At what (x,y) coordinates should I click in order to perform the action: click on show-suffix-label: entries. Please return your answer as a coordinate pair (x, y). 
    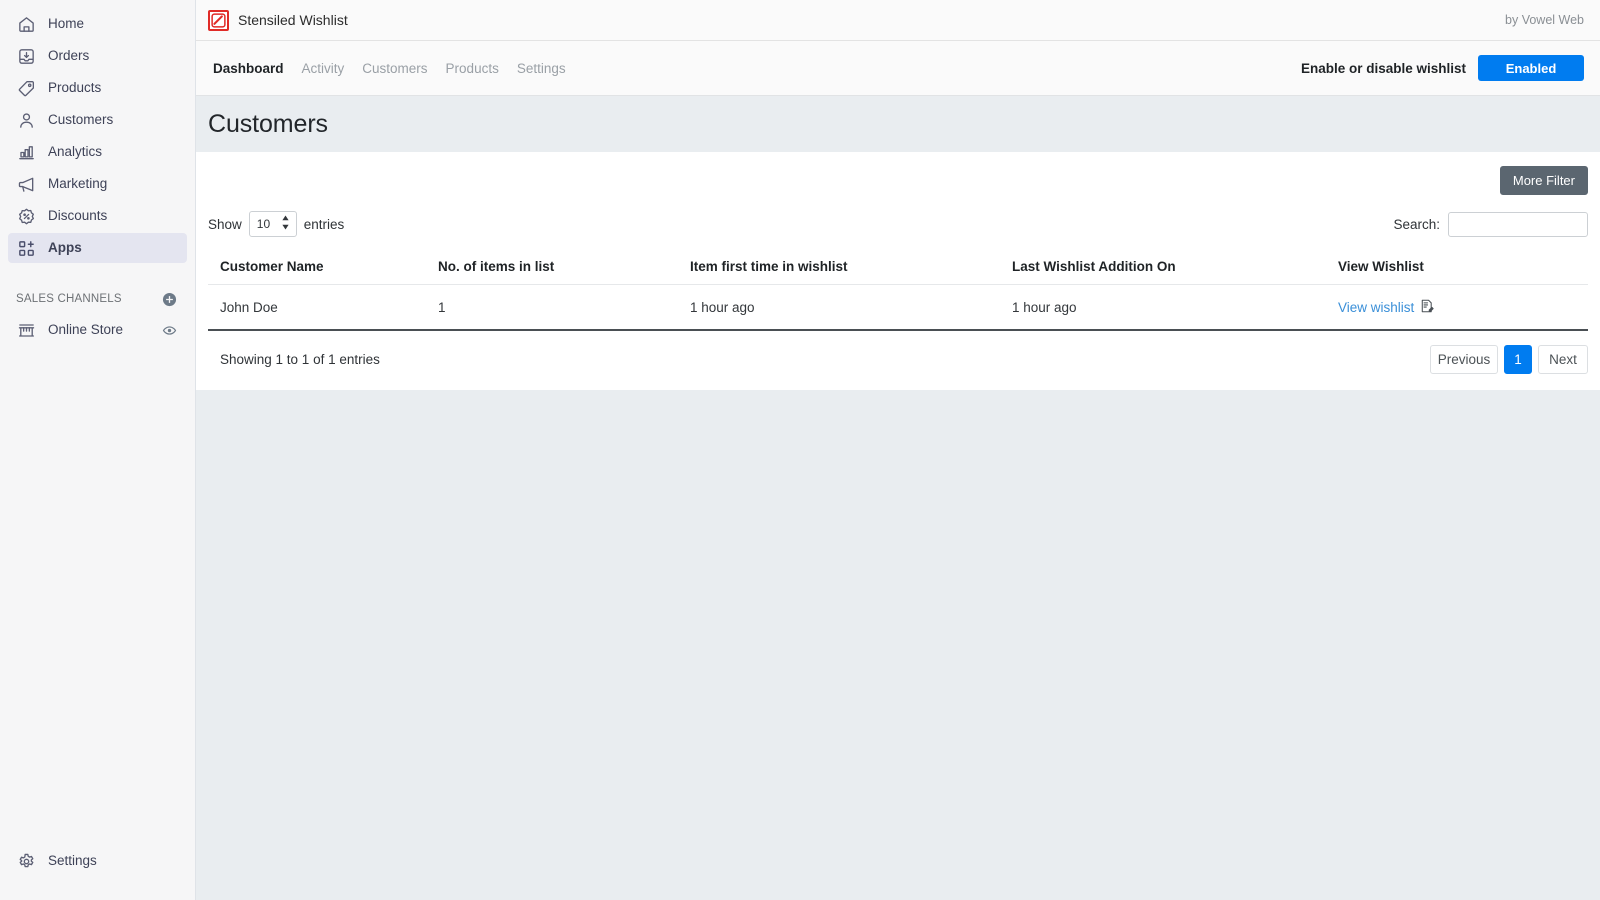
    Looking at the image, I should click on (324, 224).